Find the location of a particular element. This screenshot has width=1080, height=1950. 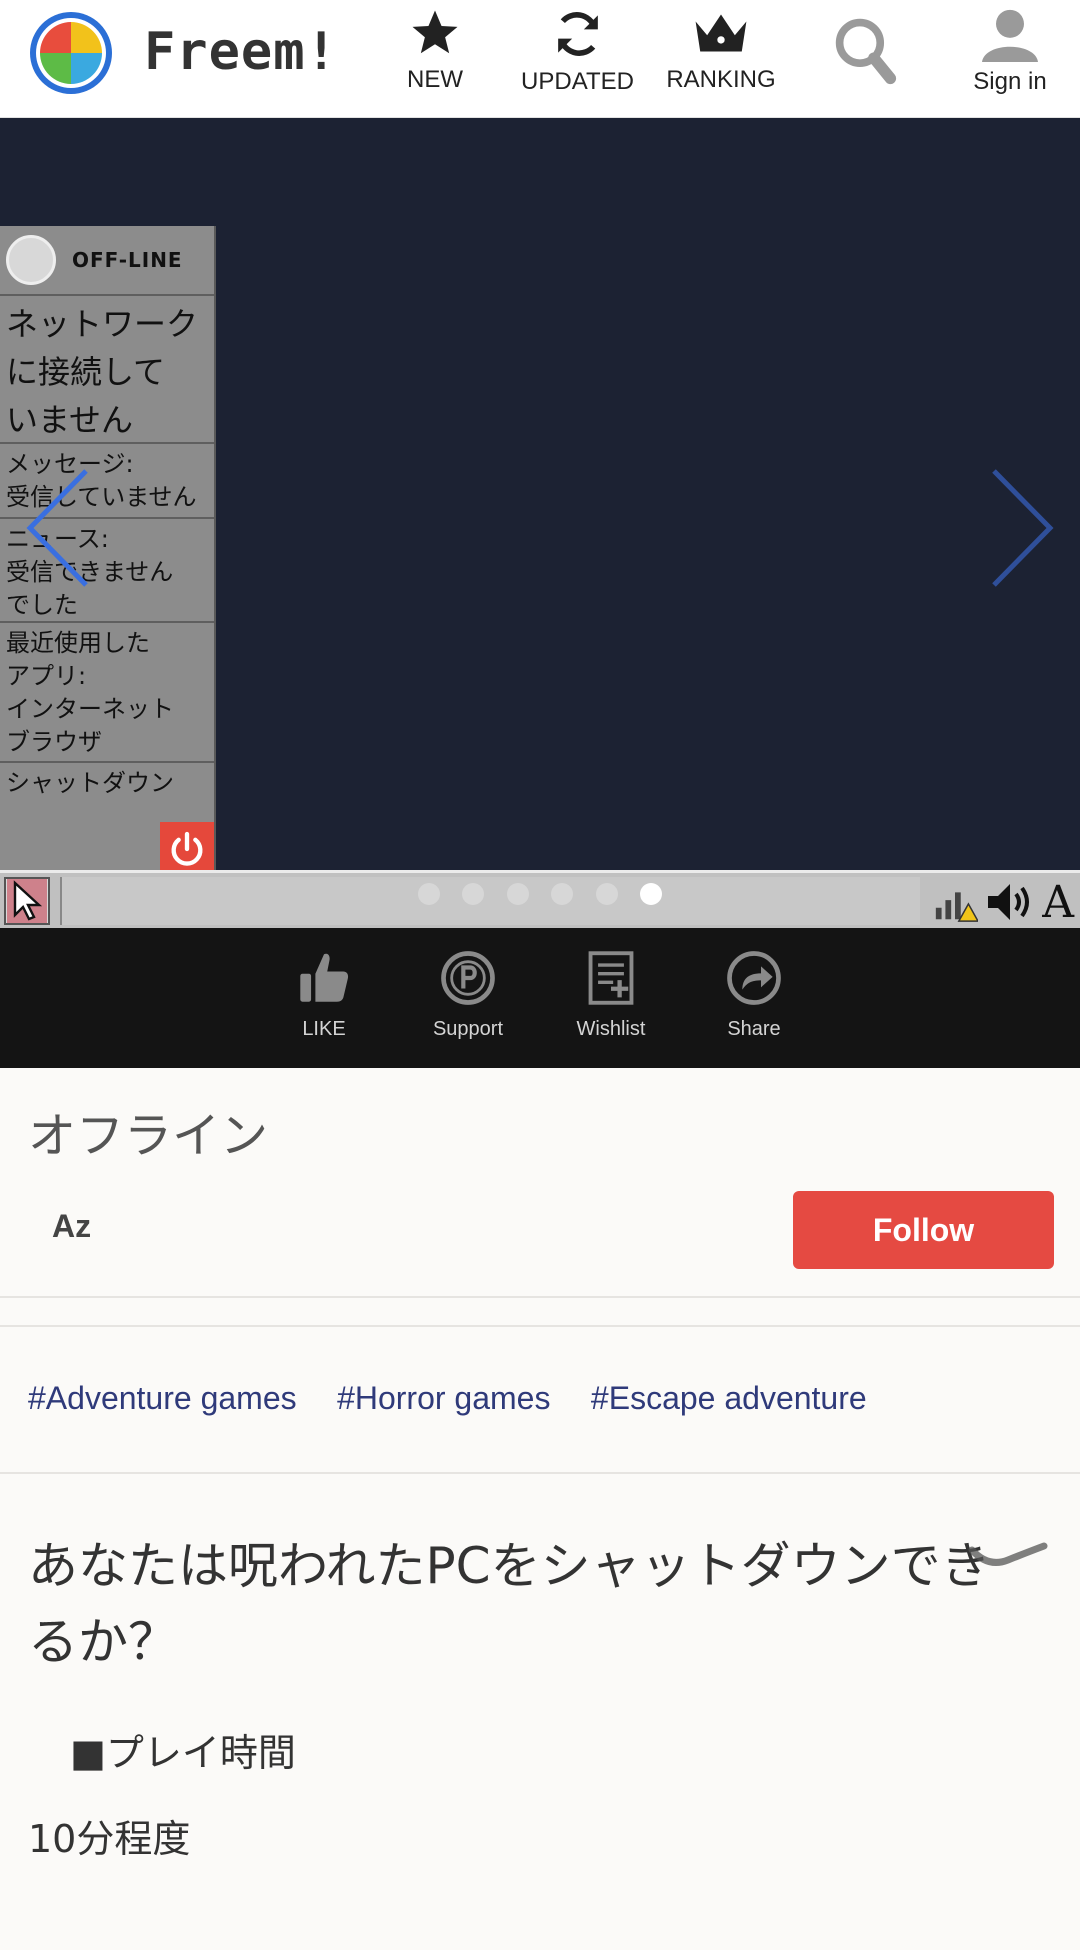

brand-name: Freem! is located at coordinates (241, 52).